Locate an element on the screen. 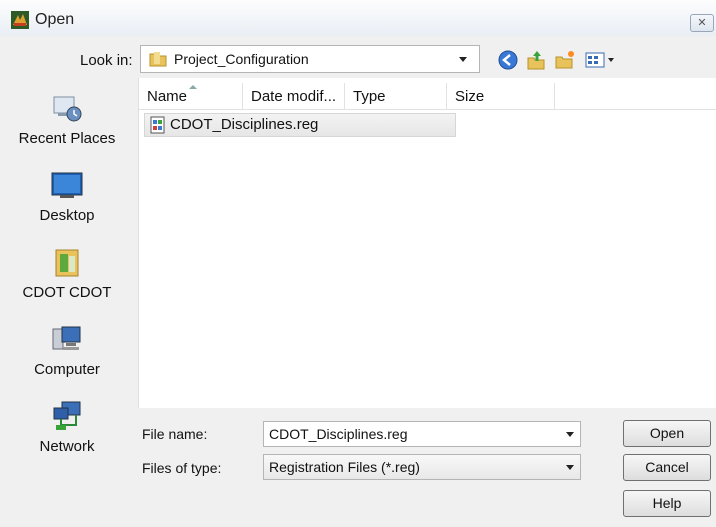 This screenshot has height=527, width=716. column-header-type: Type is located at coordinates (396, 96).